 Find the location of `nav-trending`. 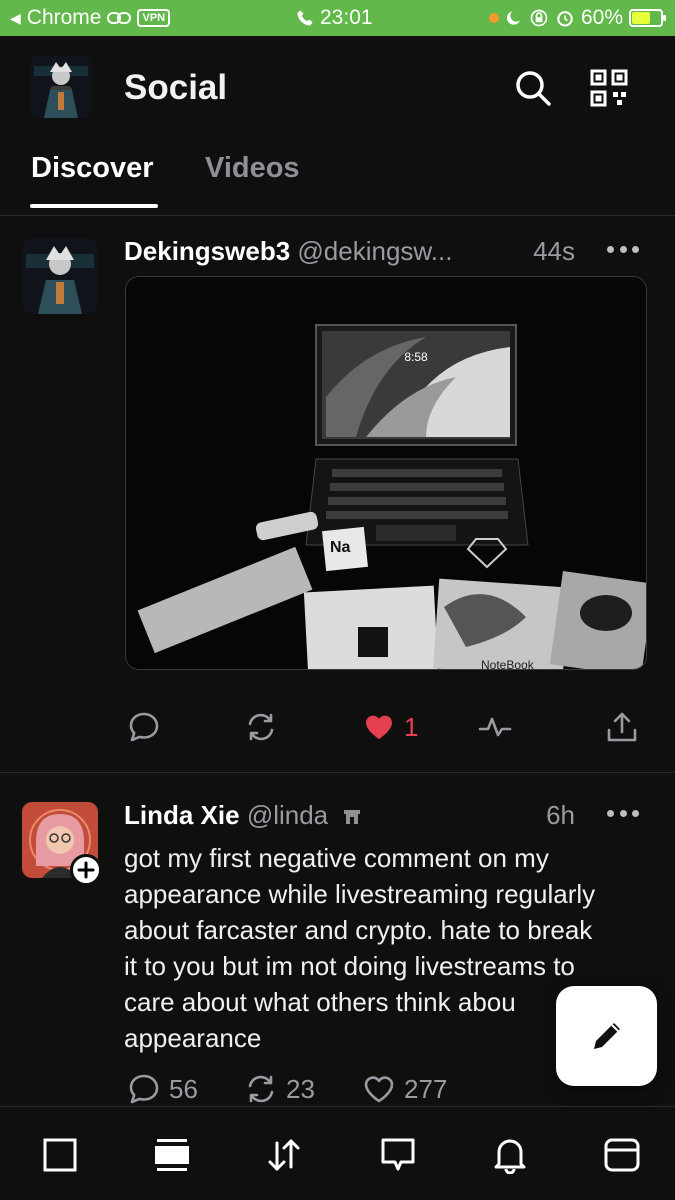

nav-trending is located at coordinates (284, 1155).